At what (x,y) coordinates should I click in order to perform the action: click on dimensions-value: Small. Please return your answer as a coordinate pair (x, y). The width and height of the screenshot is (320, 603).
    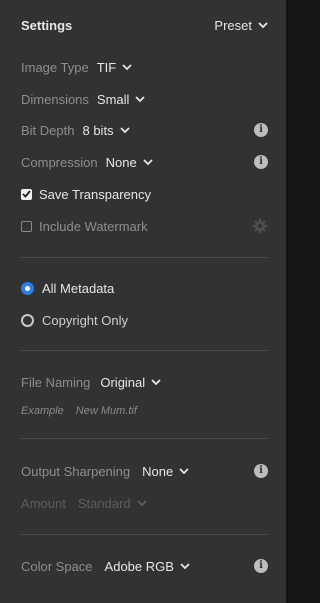
    Looking at the image, I should click on (113, 99).